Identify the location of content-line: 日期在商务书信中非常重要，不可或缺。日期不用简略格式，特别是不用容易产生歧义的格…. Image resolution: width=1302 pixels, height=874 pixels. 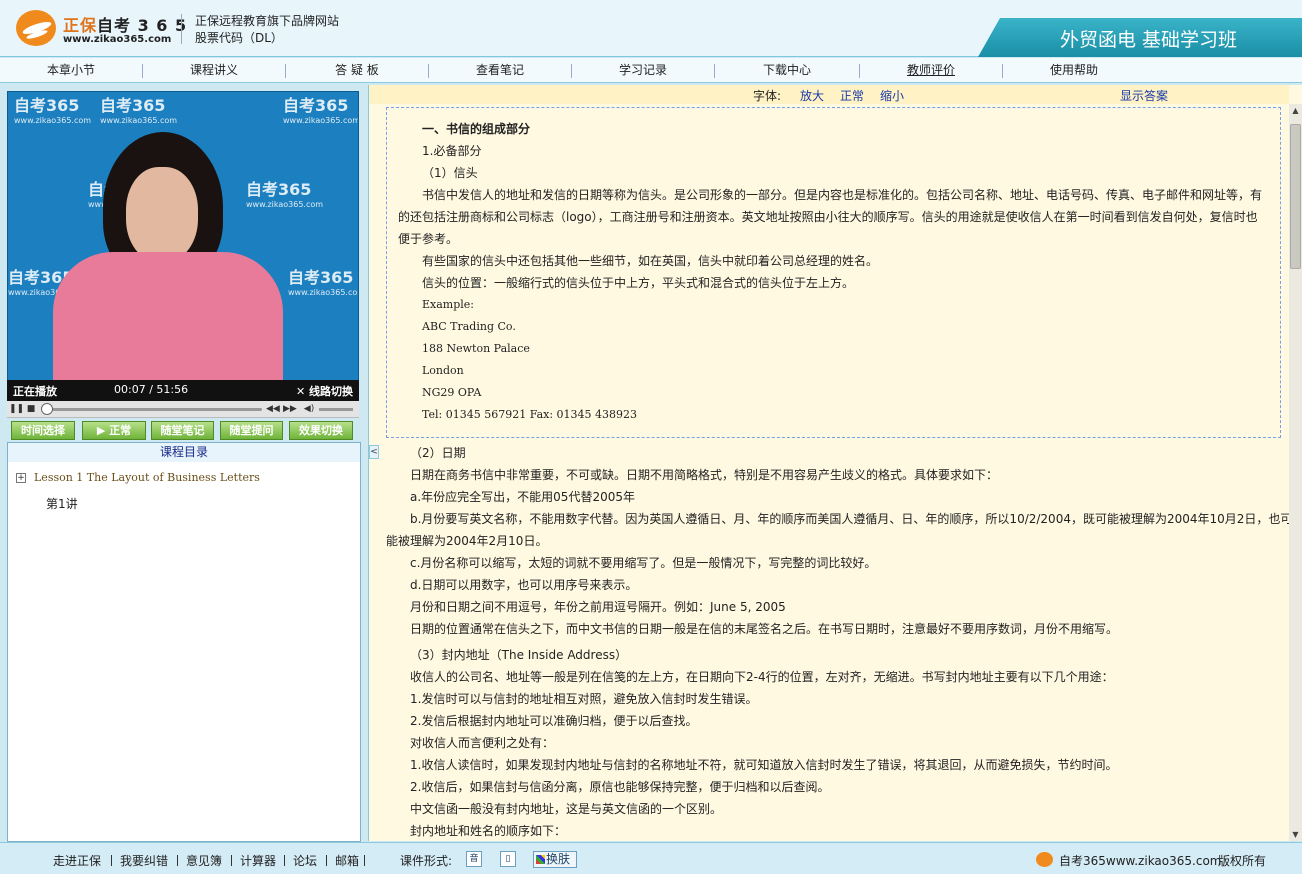
(704, 475).